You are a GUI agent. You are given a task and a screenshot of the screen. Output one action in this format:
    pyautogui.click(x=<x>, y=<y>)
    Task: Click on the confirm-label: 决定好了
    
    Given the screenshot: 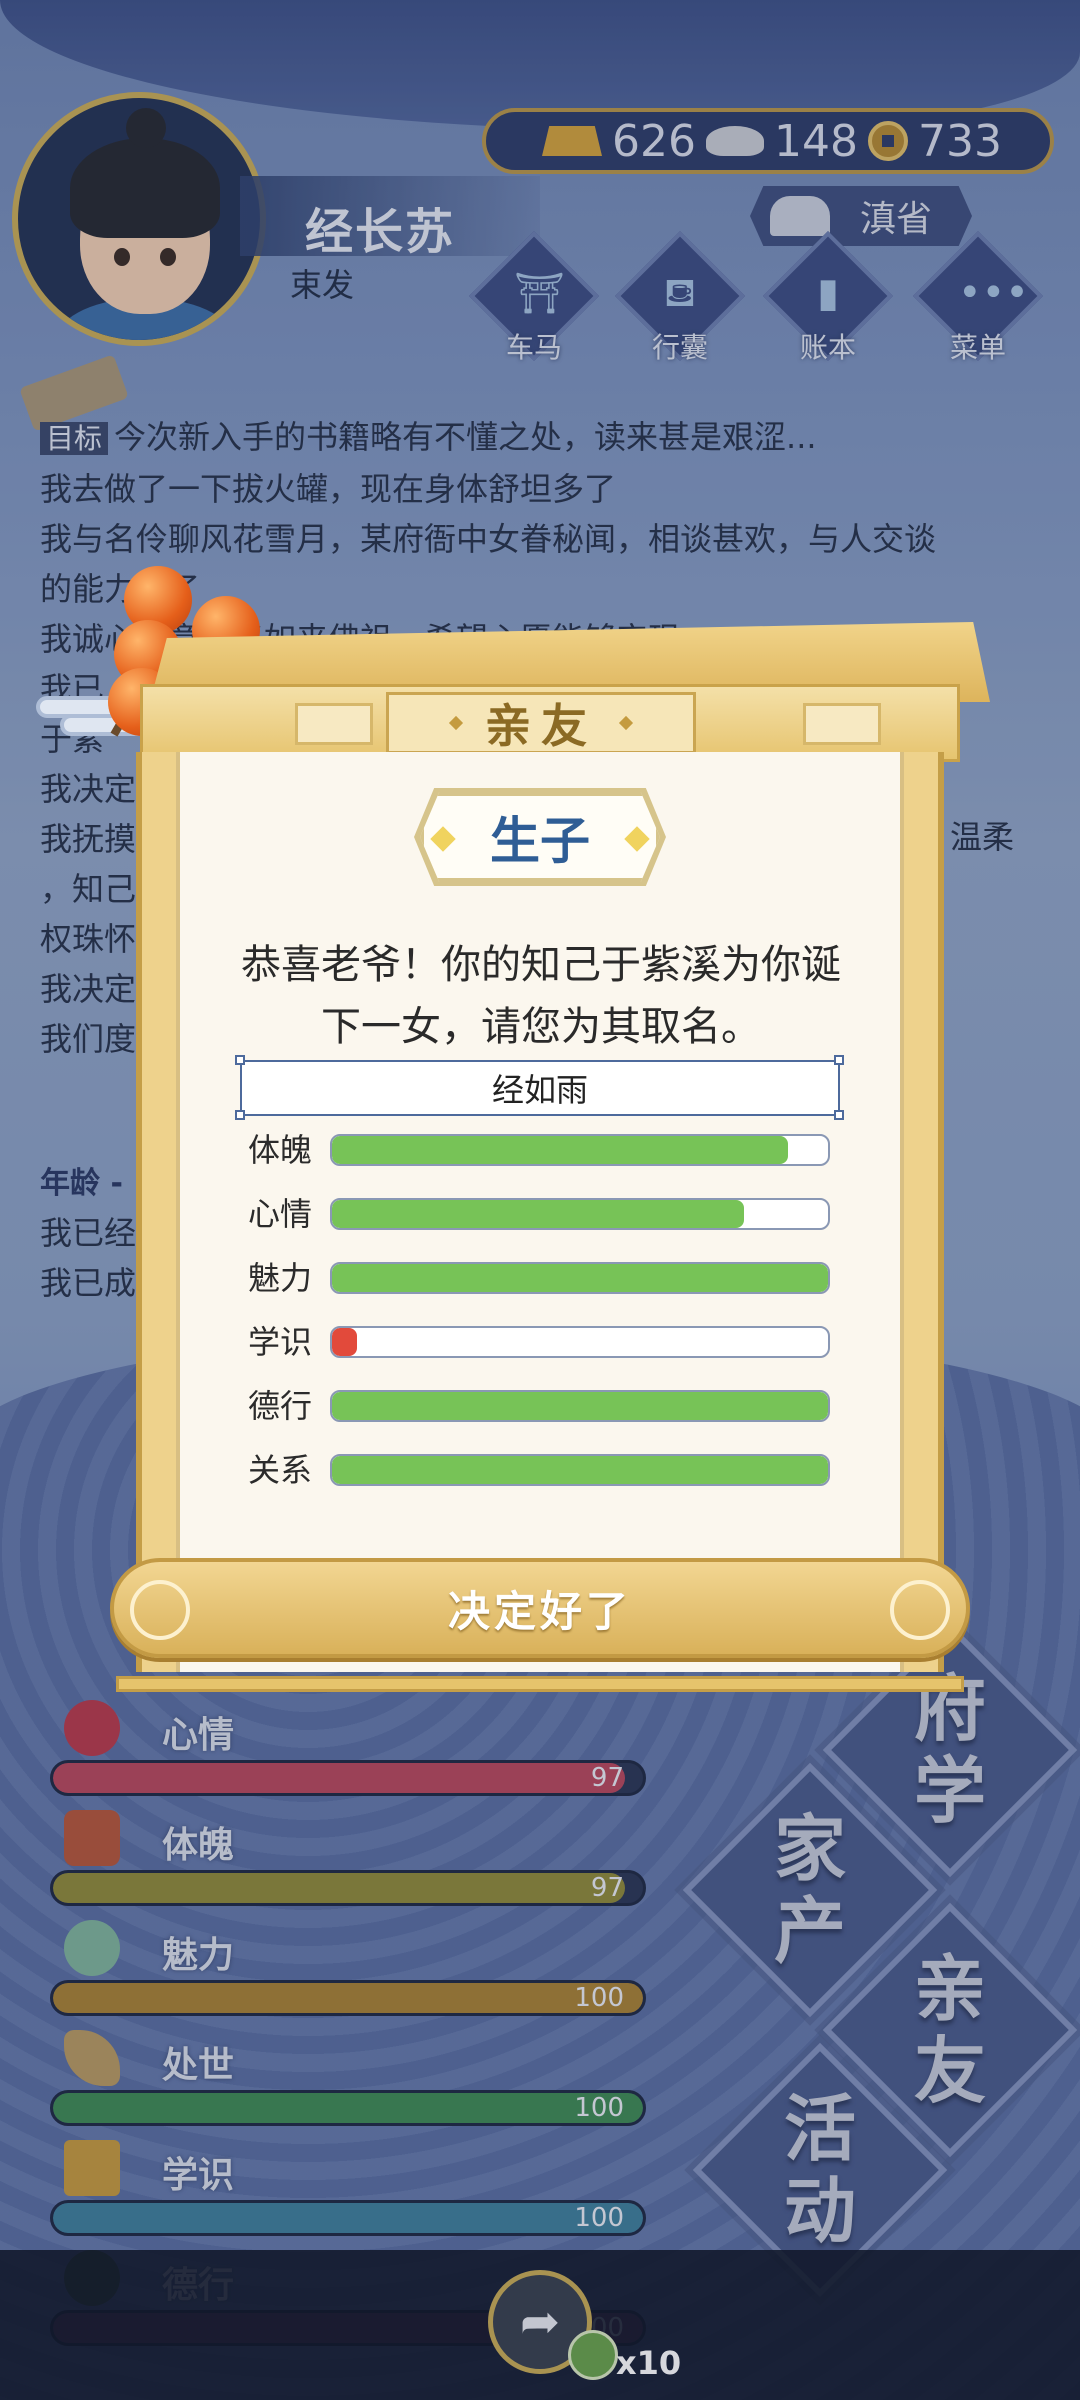 What is the action you would take?
    pyautogui.click(x=539, y=1611)
    